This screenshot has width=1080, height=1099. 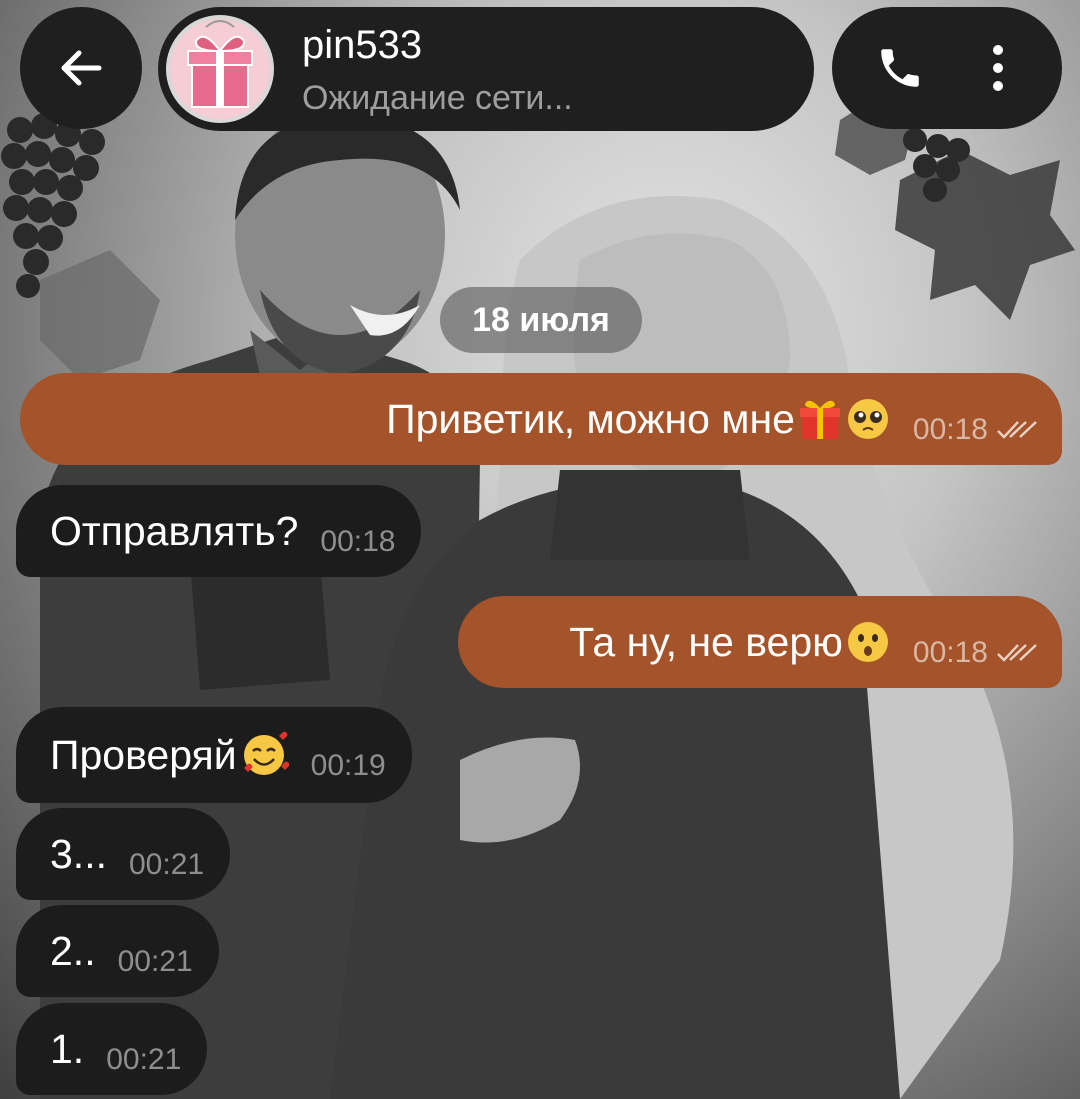 What do you see at coordinates (174, 530) in the screenshot?
I see `message-text: Отправлять?` at bounding box center [174, 530].